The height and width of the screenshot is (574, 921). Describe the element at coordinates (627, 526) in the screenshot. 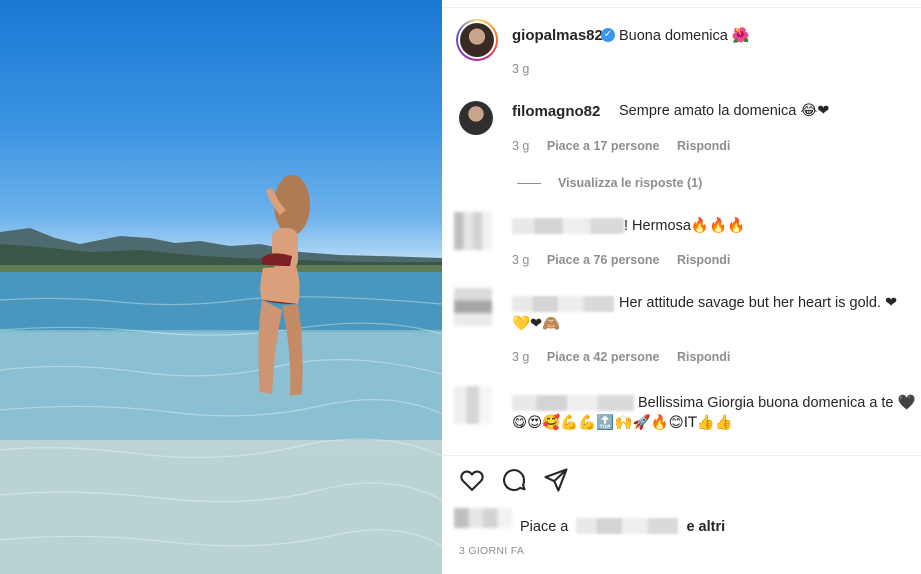

I see `hidden-liker` at that location.